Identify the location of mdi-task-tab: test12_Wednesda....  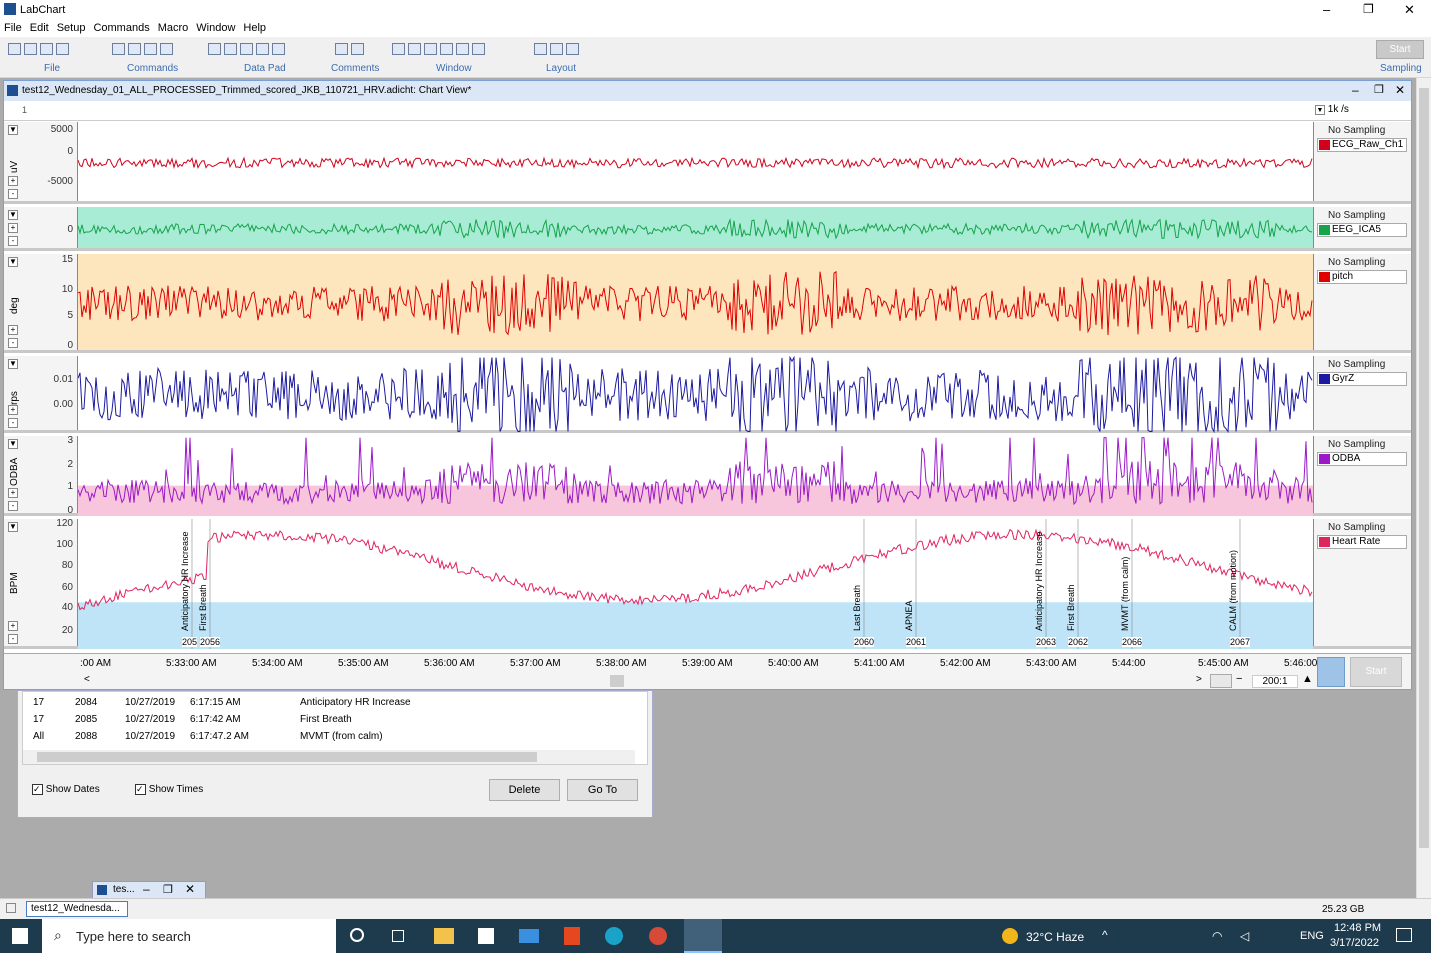
(77, 909).